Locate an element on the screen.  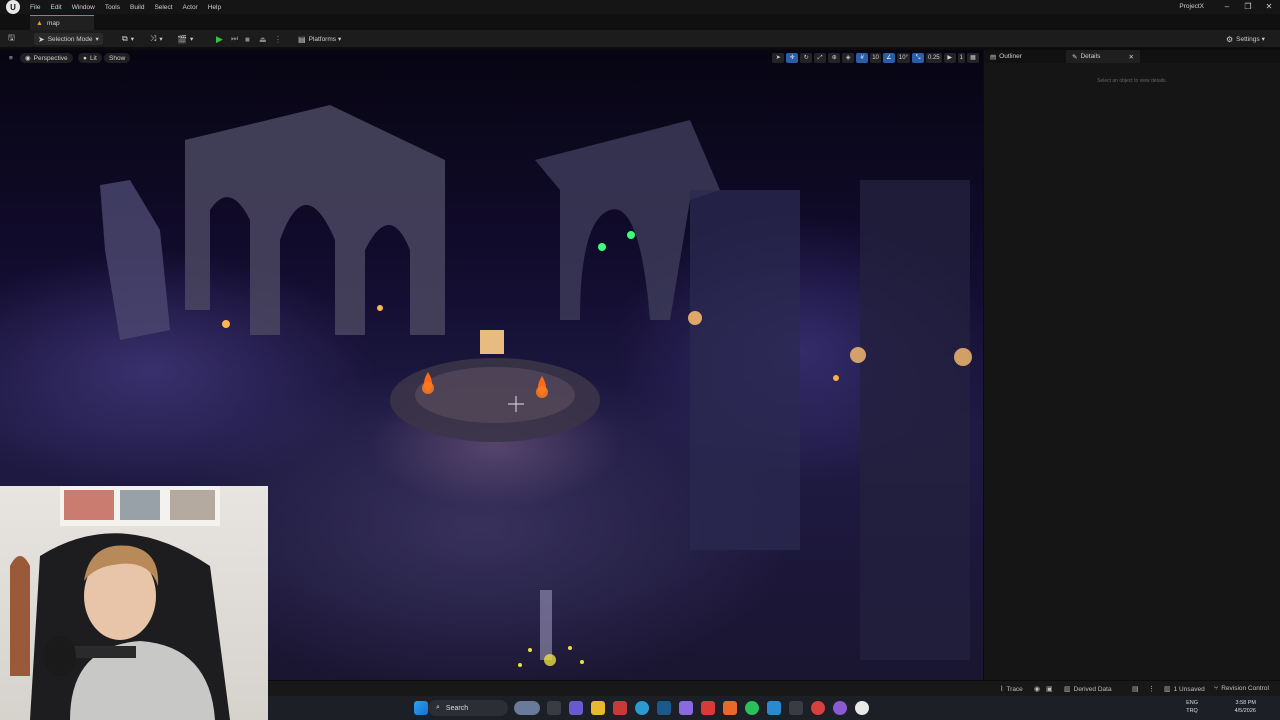
perspective-dropdown: ◉ Perspective is located at coordinates (46, 58).